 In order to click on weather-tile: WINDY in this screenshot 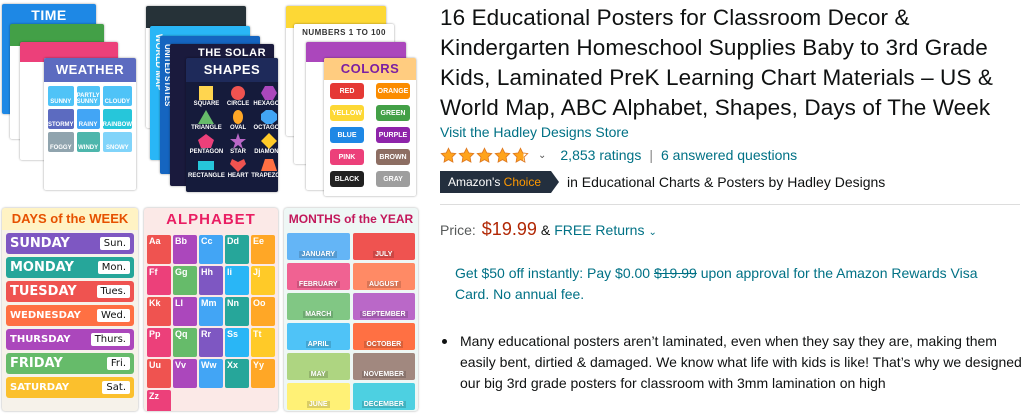, I will do `click(88, 142)`.